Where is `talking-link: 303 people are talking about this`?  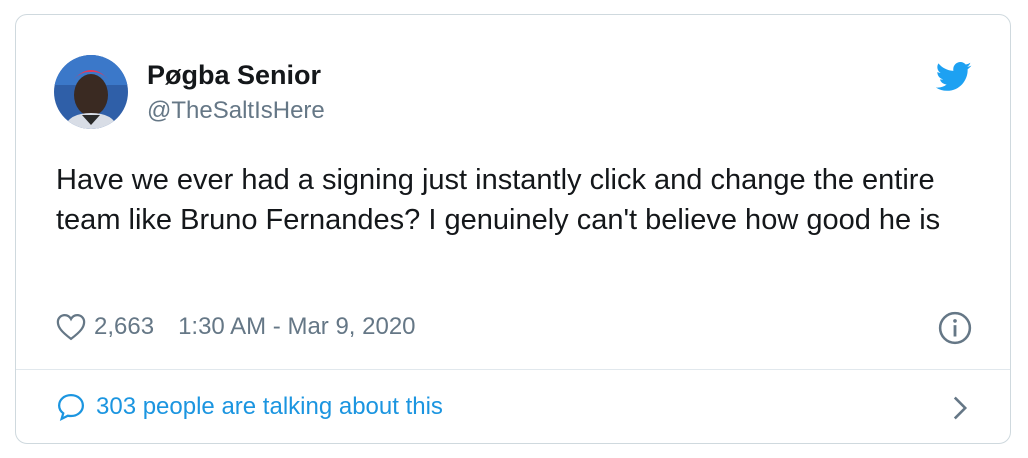 talking-link: 303 people are talking about this is located at coordinates (249, 407).